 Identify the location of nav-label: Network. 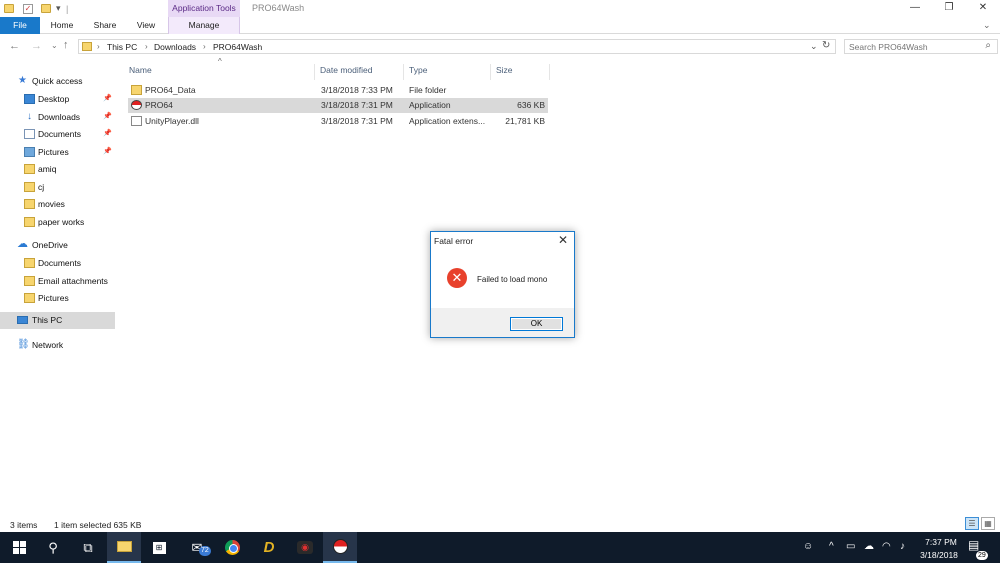
(48, 345).